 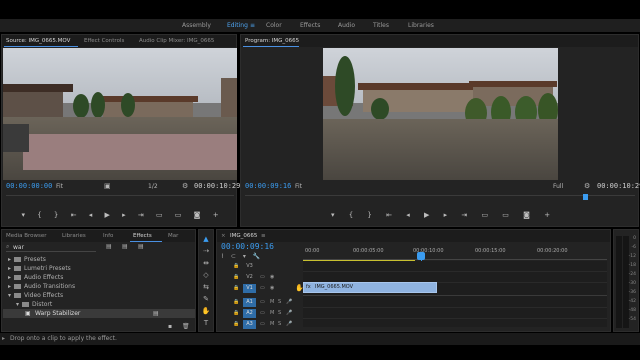 I want to click on accelerated-effects-icon: ▤, so click(x=109, y=246).